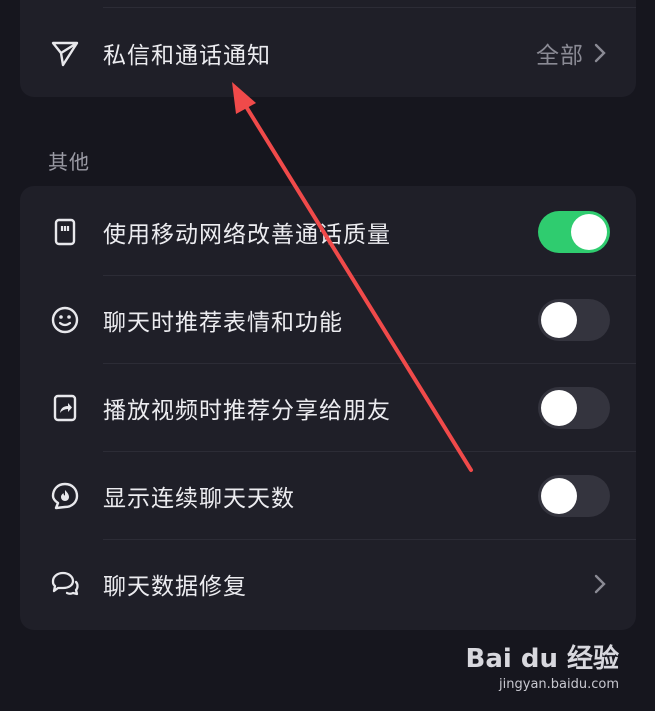 The height and width of the screenshot is (711, 655). I want to click on dm-call-notification-row: 私信和通话通知 全部, so click(328, 53).